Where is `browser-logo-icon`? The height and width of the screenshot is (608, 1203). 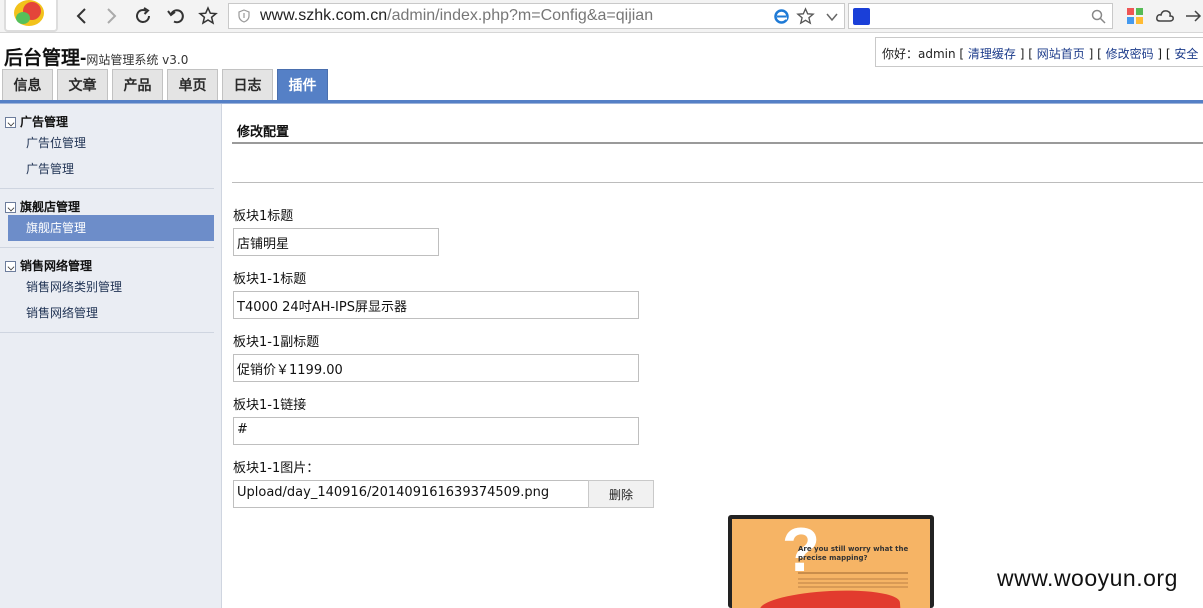 browser-logo-icon is located at coordinates (31, 16).